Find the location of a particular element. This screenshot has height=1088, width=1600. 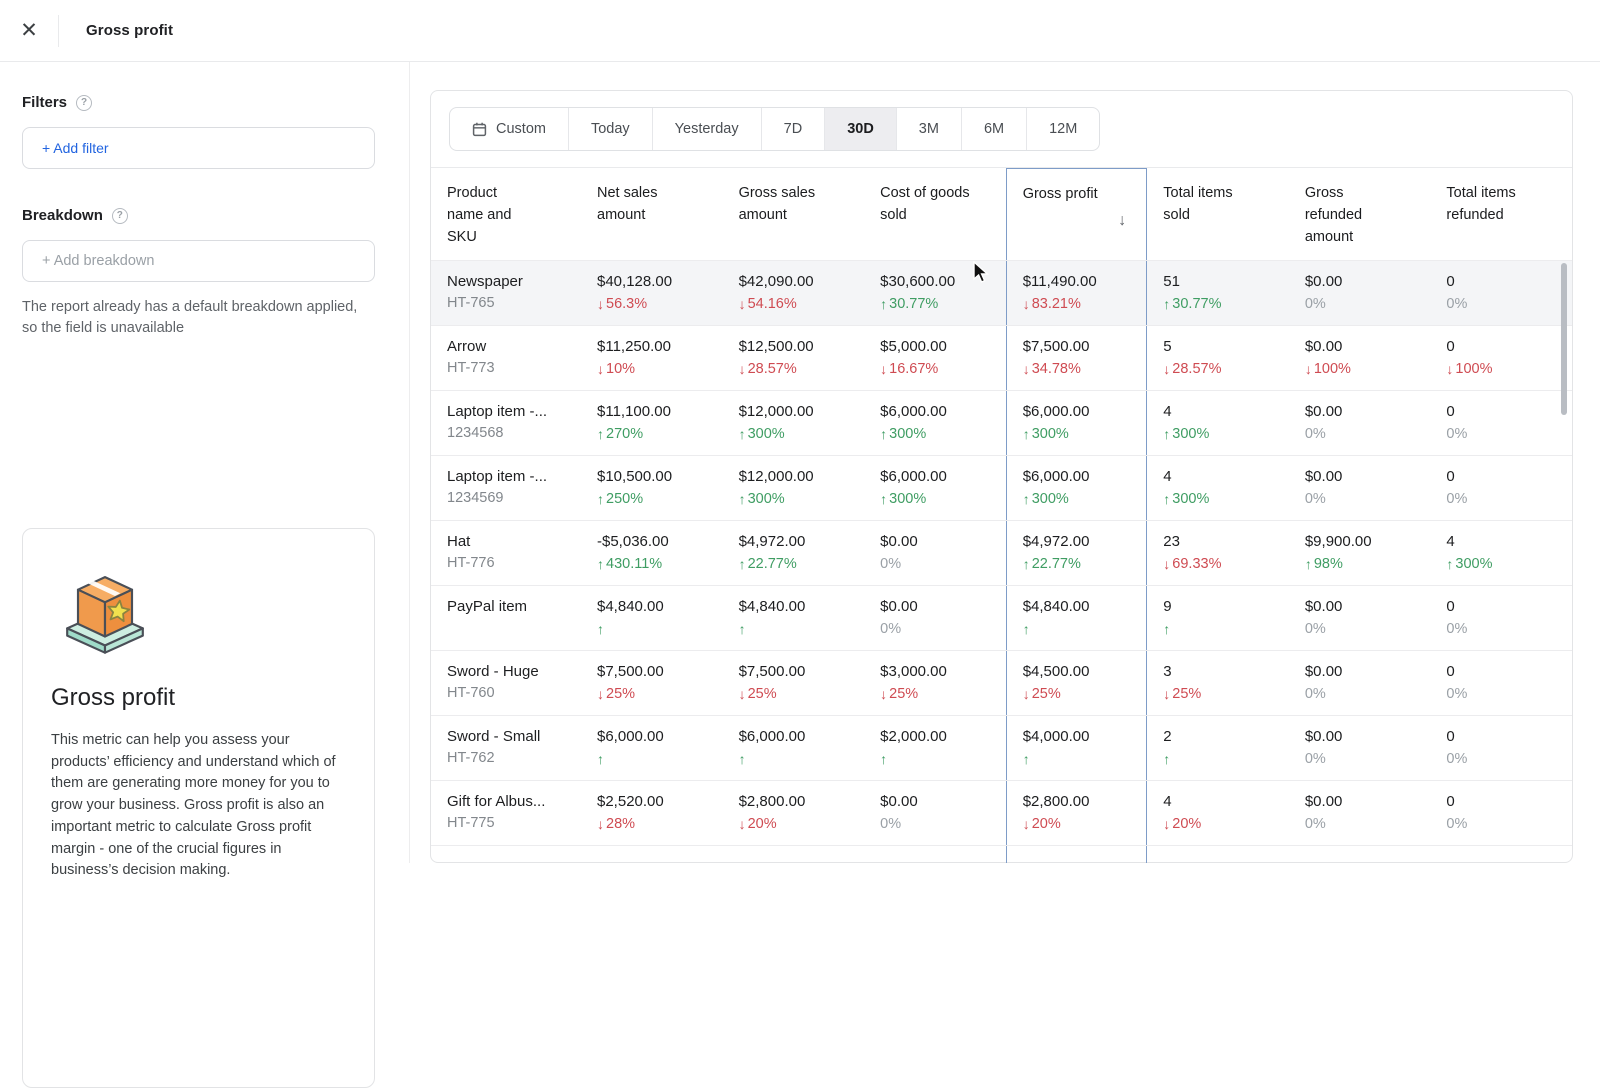

change-percent: 270% is located at coordinates (625, 434).